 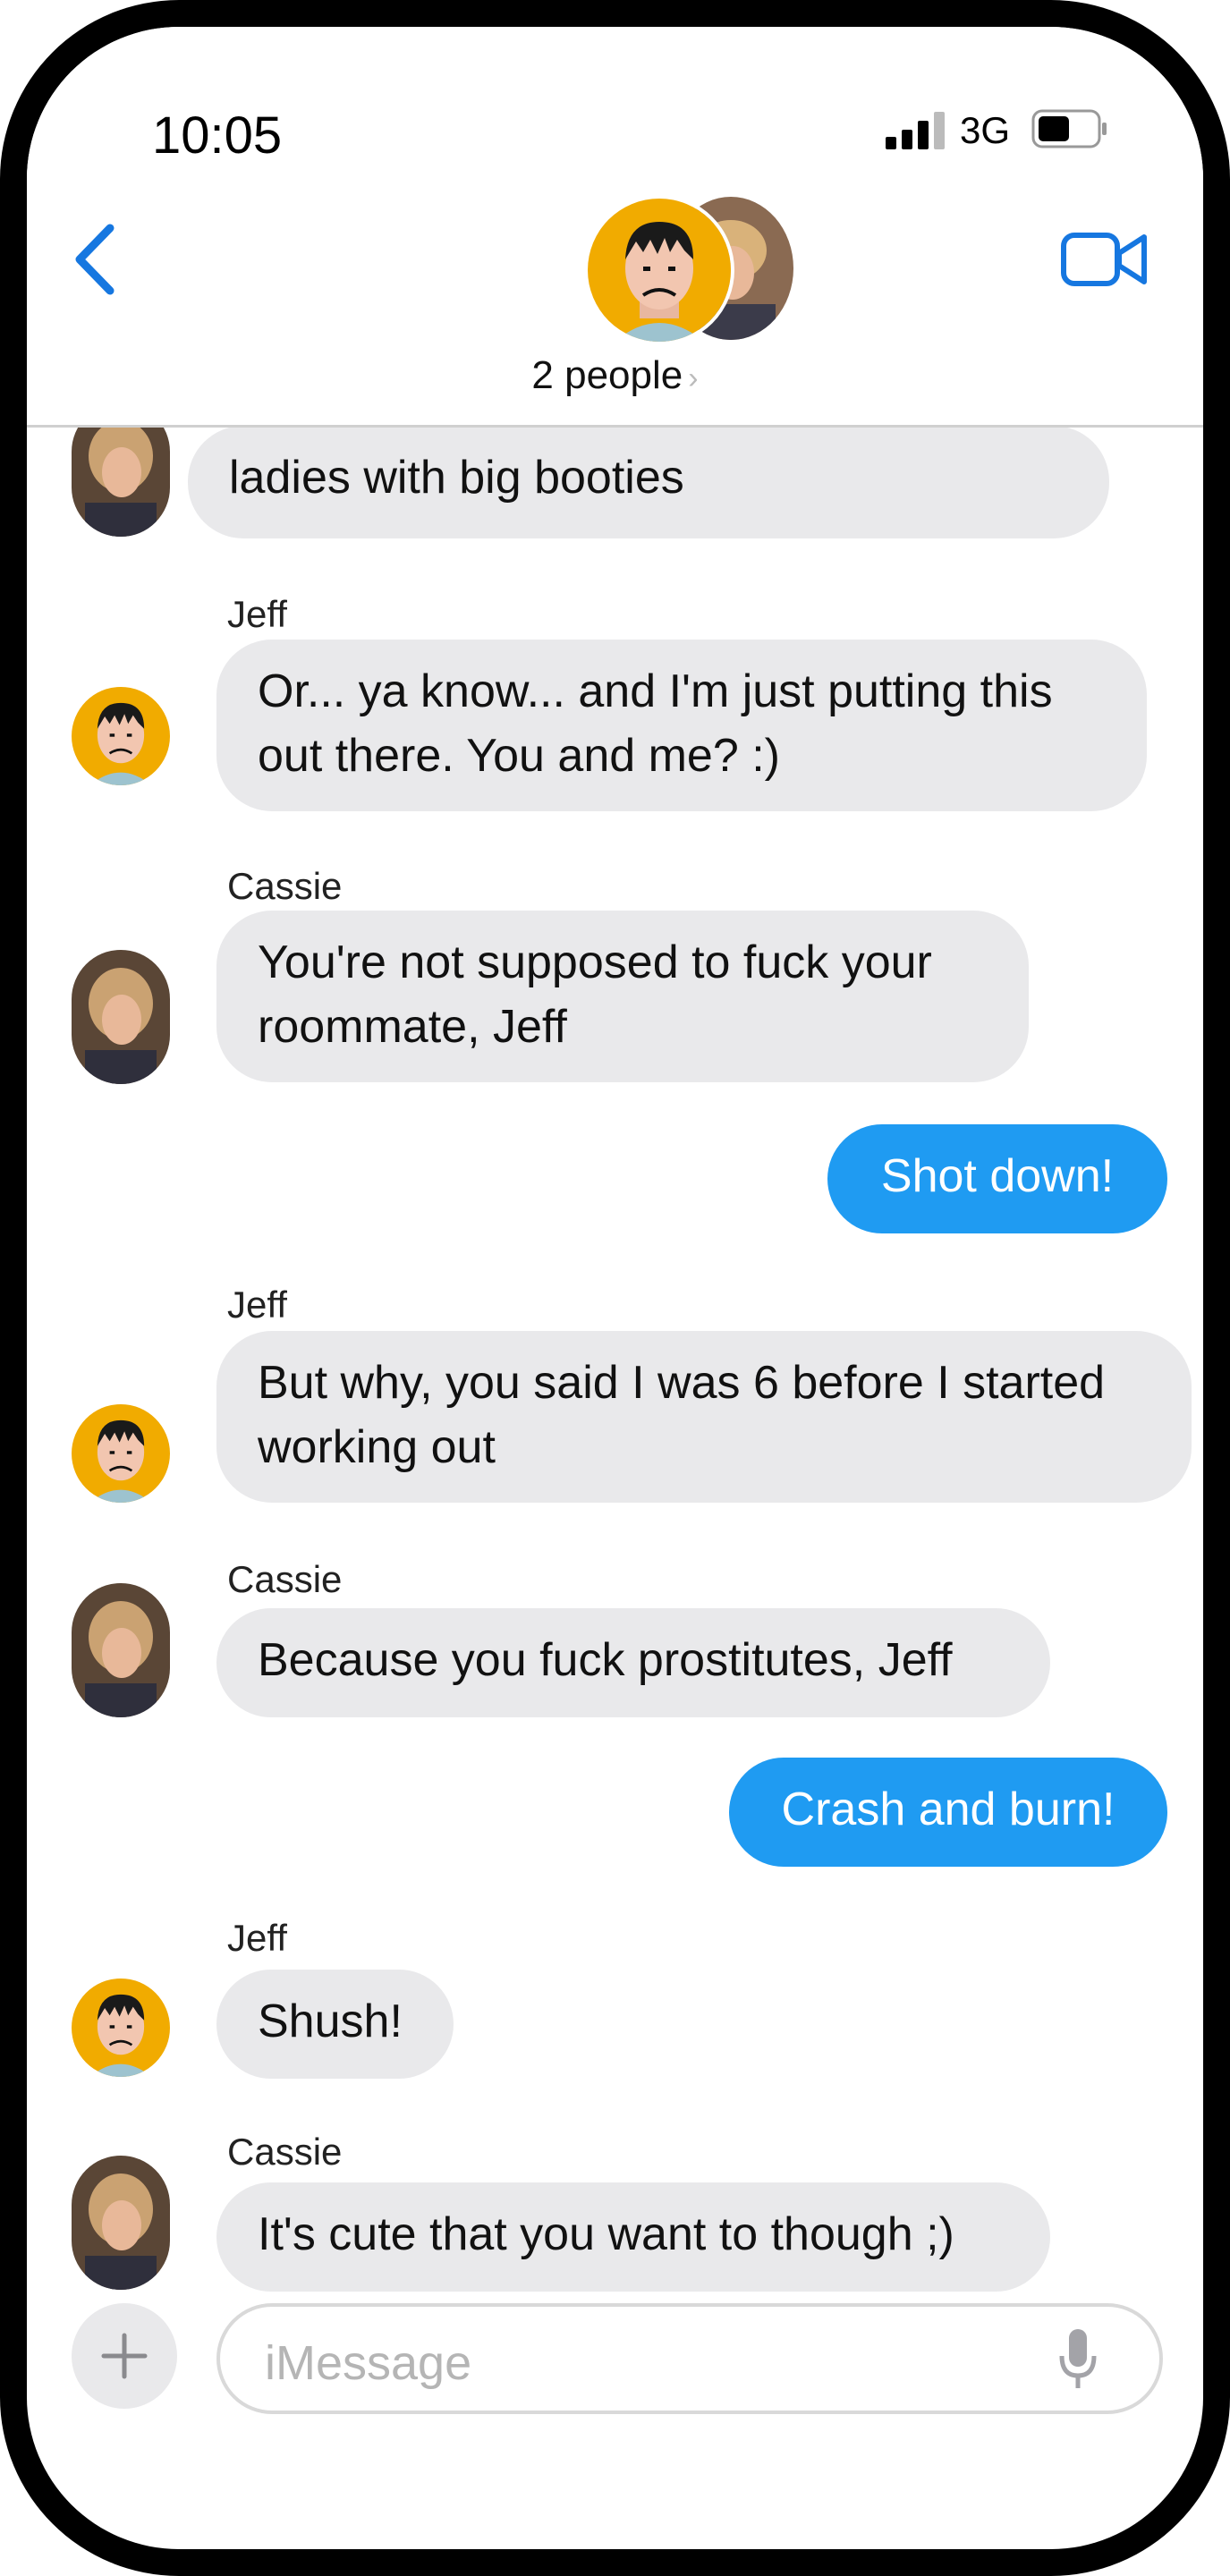 I want to click on network-type: 3G, so click(x=985, y=130).